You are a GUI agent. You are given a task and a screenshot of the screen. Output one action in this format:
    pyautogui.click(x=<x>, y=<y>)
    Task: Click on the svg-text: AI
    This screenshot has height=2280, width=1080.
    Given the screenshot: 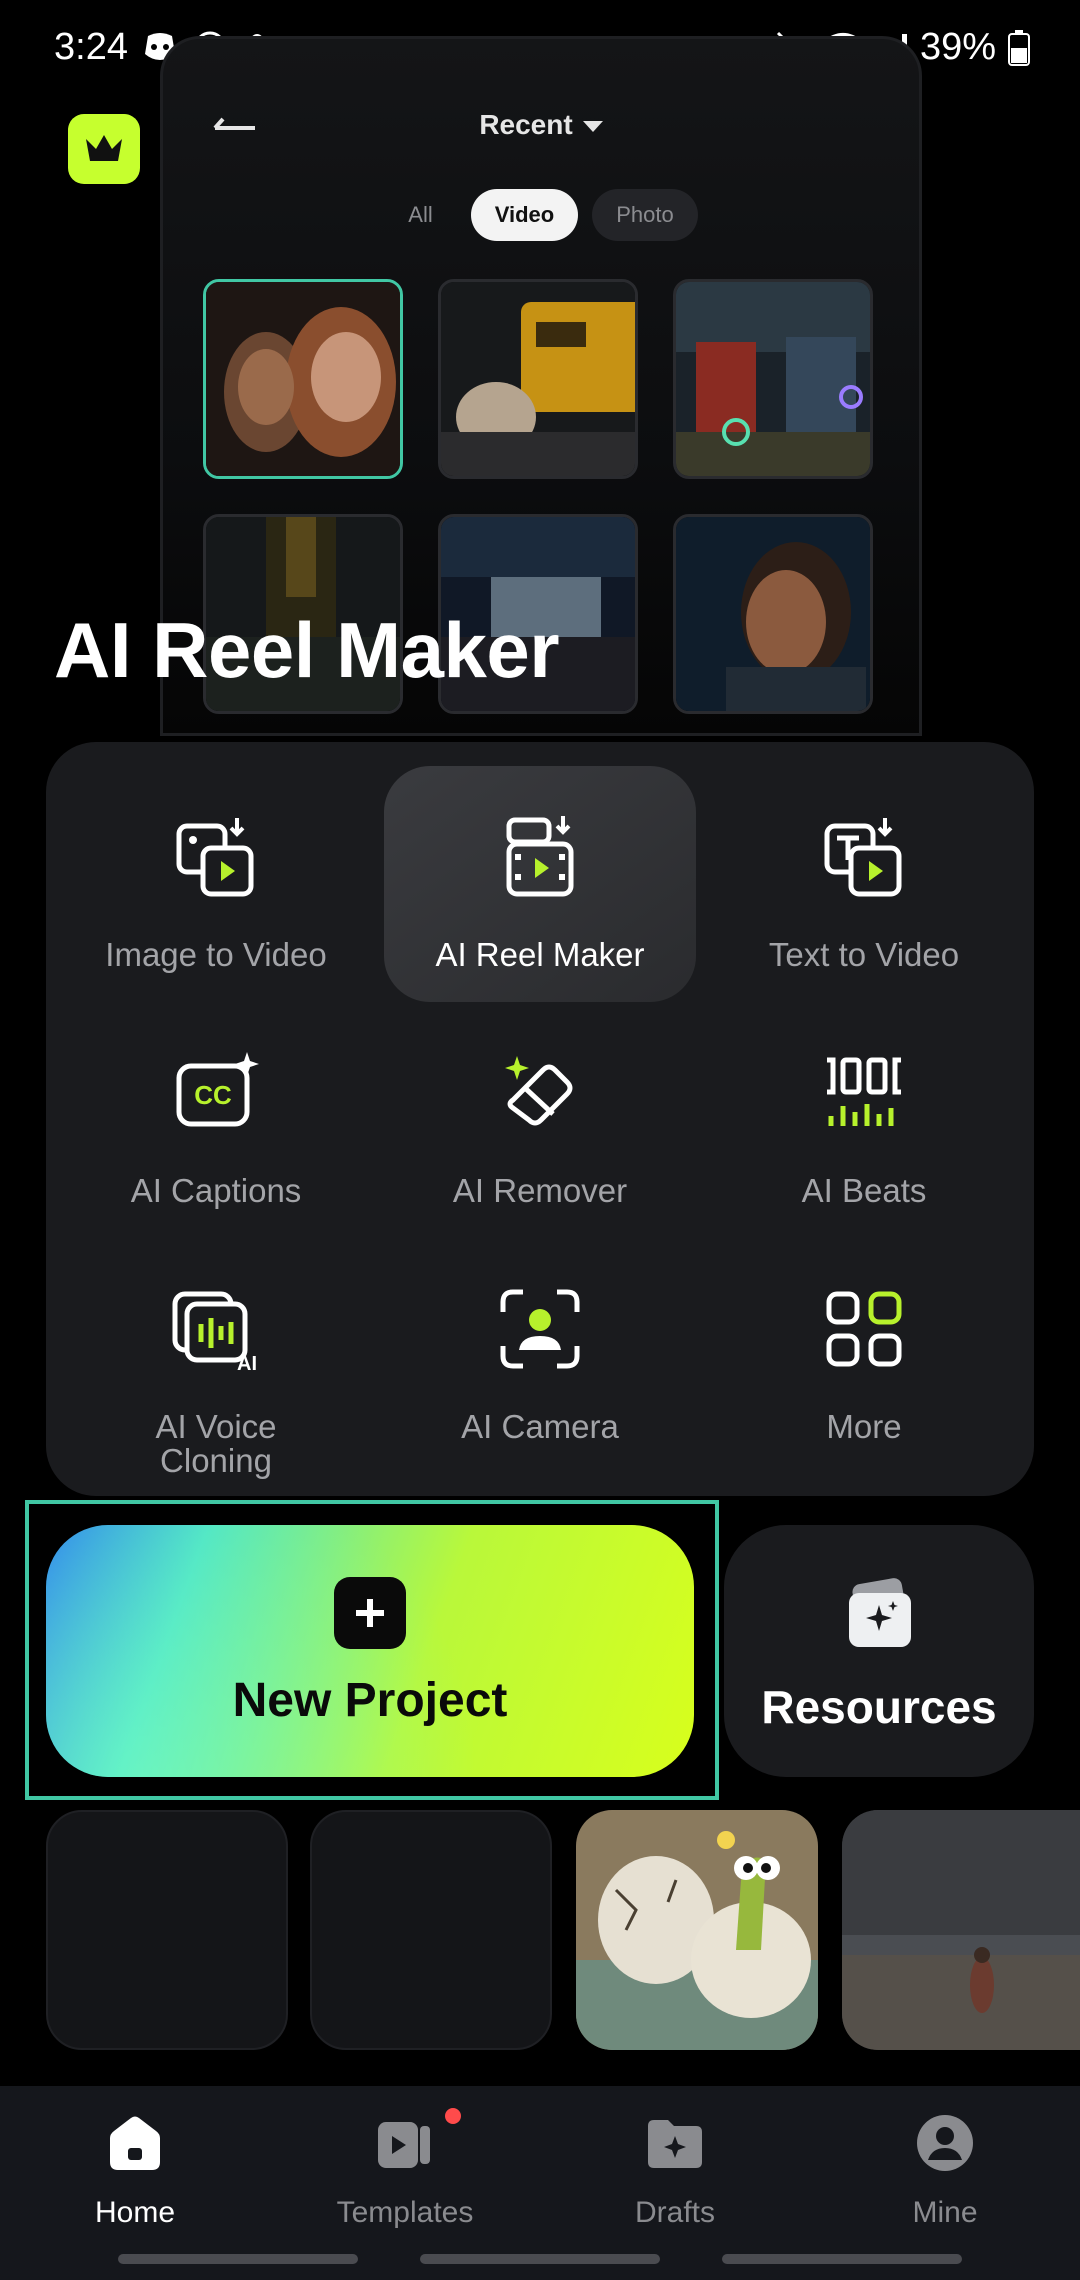 What is the action you would take?
    pyautogui.click(x=247, y=1363)
    